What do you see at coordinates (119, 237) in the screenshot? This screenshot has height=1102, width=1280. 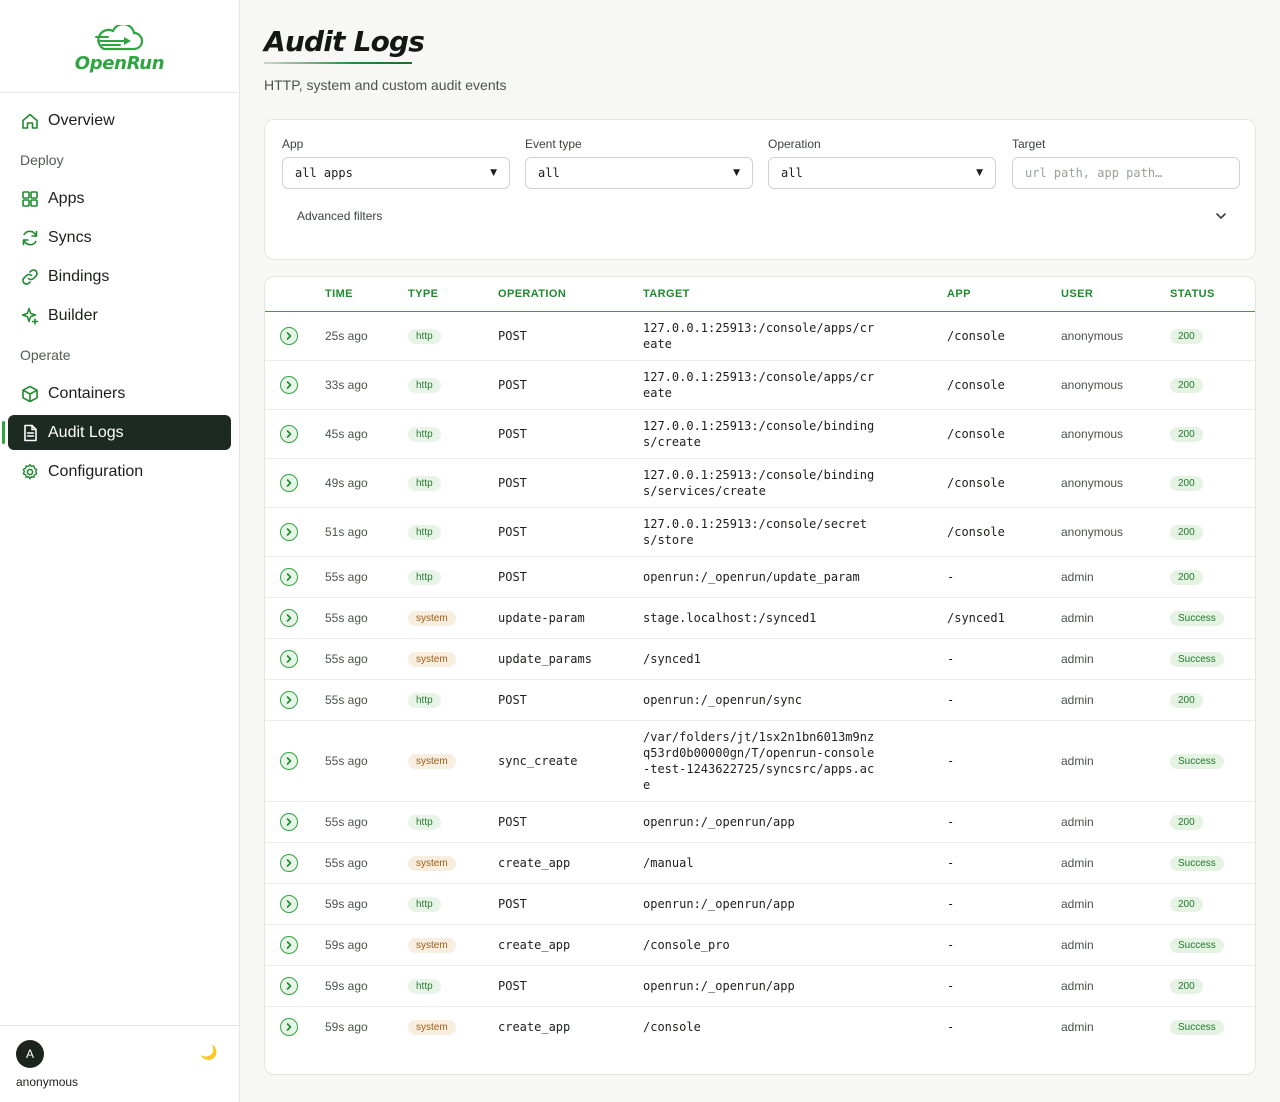 I see `sidebar-item-syncs: Syncs` at bounding box center [119, 237].